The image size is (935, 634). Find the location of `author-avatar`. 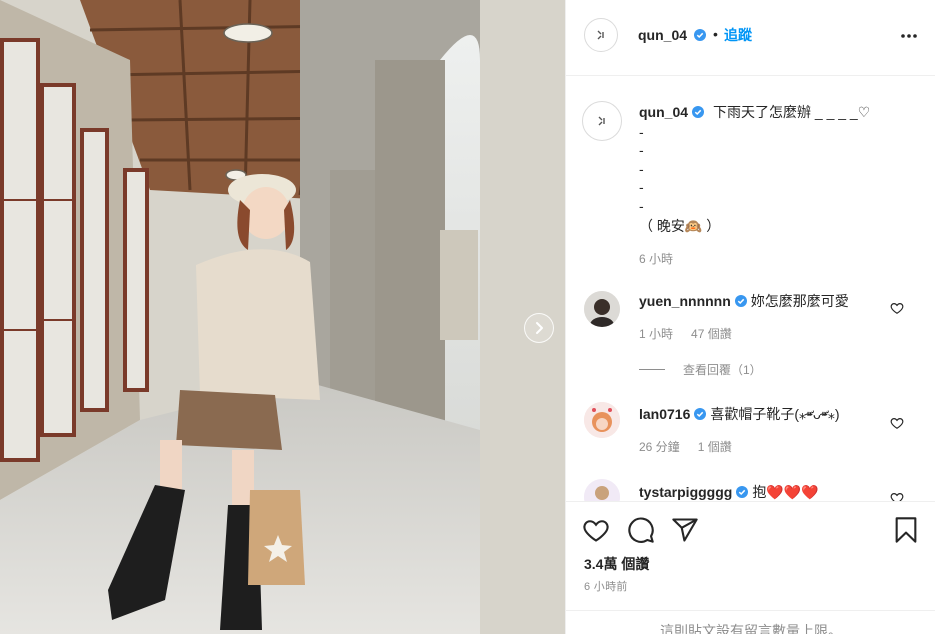

author-avatar is located at coordinates (601, 35).